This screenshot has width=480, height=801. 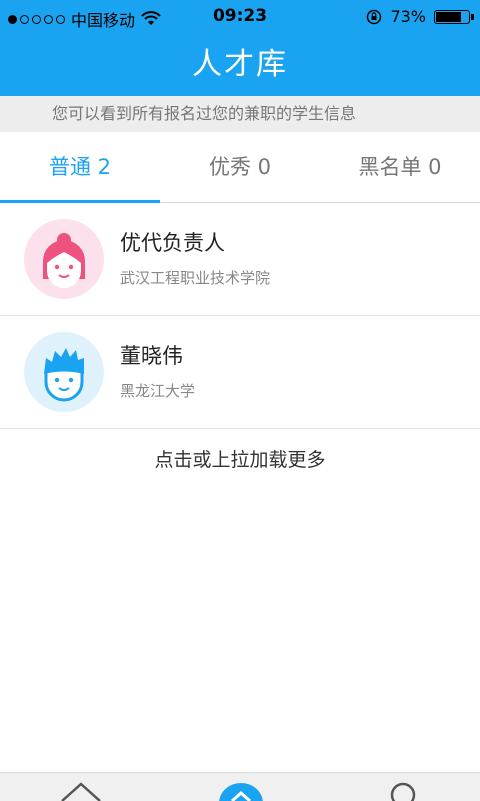 I want to click on page-title: 人才库, so click(x=240, y=65).